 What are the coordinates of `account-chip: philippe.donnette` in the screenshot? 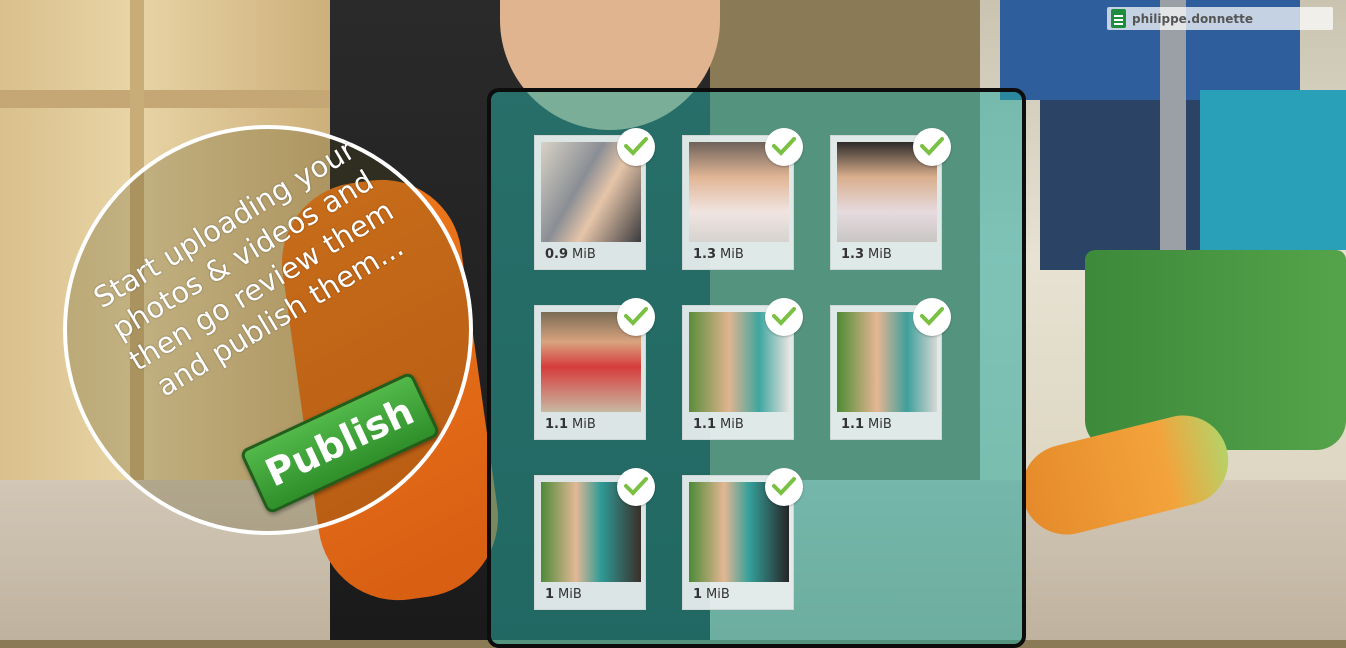 It's located at (1220, 18).